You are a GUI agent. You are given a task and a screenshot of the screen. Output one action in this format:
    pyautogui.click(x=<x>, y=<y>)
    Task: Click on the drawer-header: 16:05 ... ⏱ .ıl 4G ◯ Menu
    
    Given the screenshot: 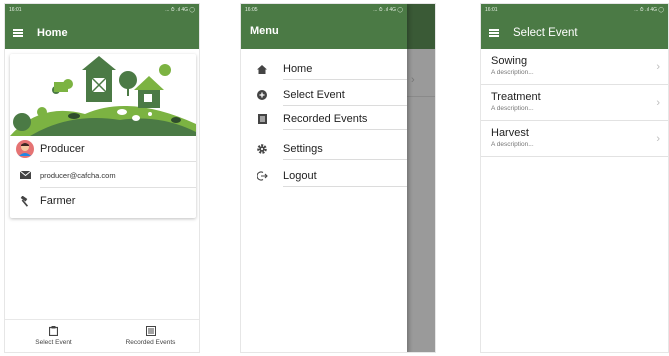 What is the action you would take?
    pyautogui.click(x=324, y=26)
    